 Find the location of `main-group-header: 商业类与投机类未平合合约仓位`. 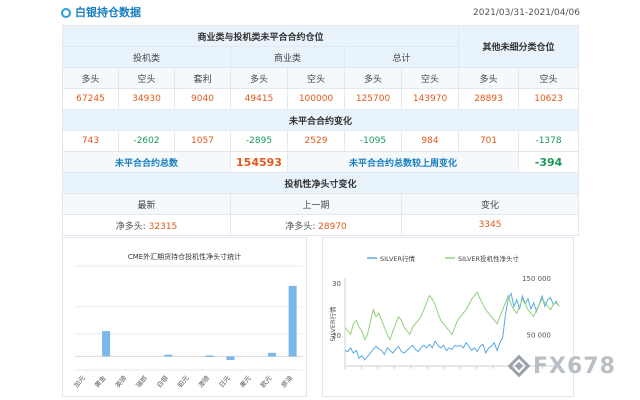

main-group-header: 商业类与投机类未平合合约仓位 is located at coordinates (260, 36).